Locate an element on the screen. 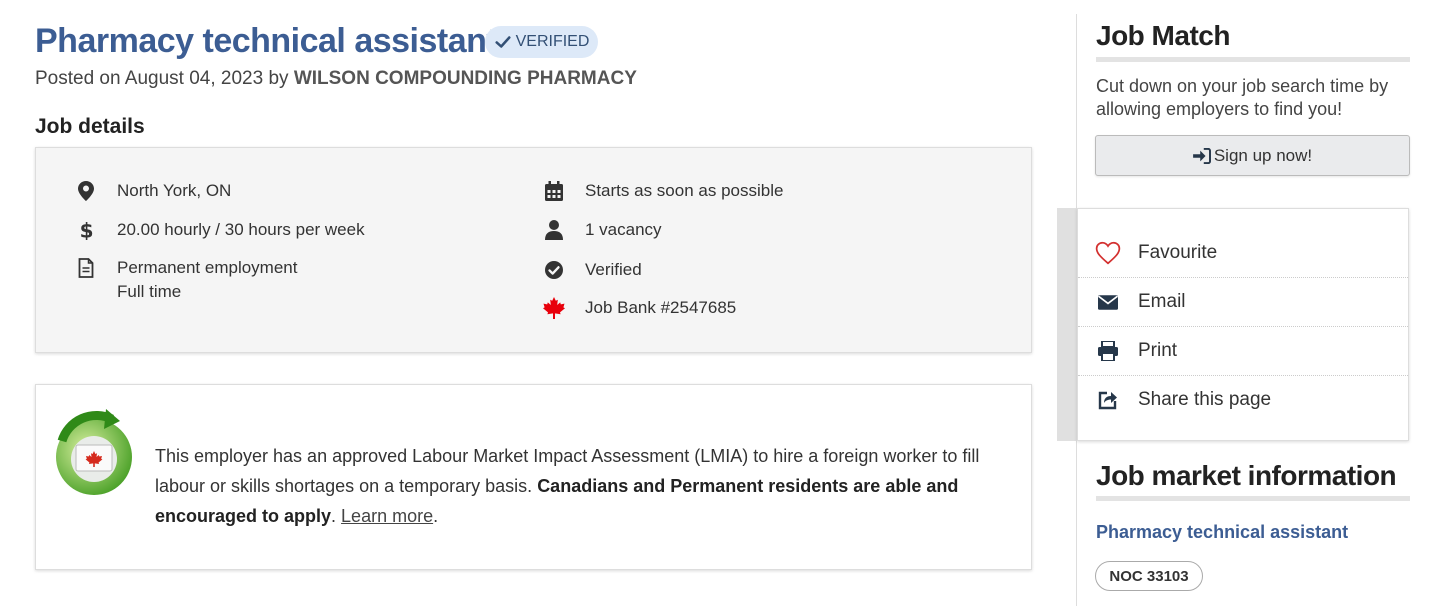  employer-name: WILSON COMPOUNDING PHARMACY is located at coordinates (465, 78).